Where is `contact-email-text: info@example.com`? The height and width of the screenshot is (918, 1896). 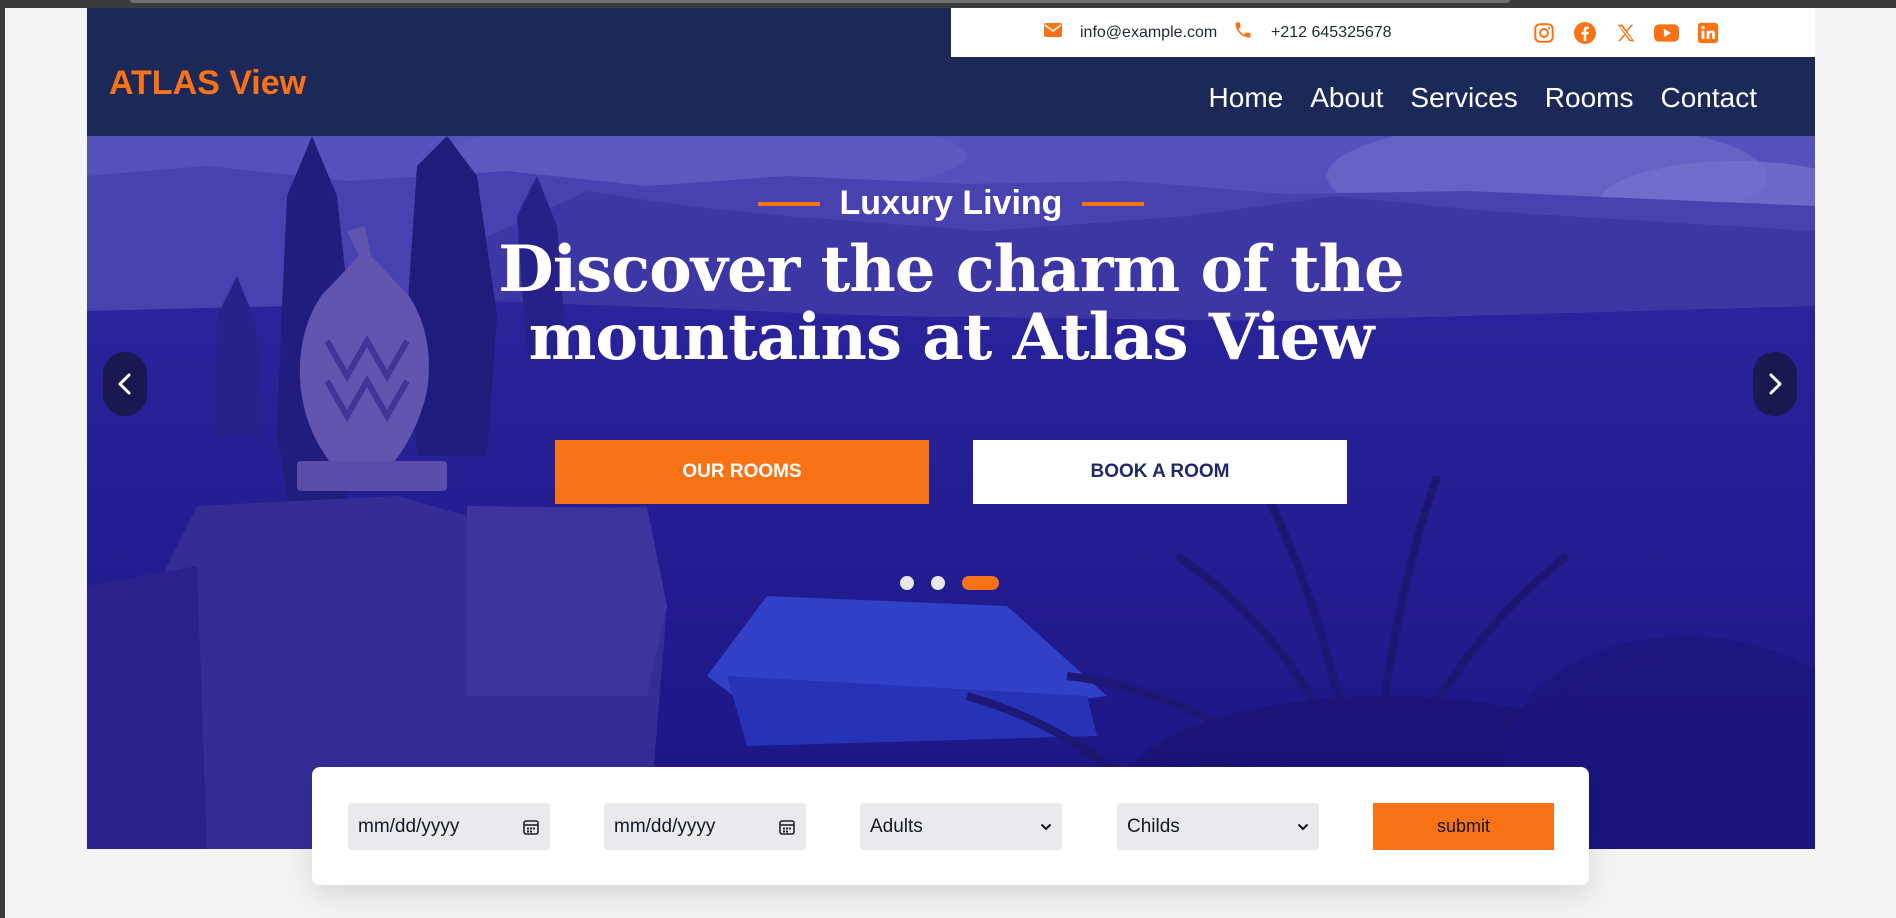 contact-email-text: info@example.com is located at coordinates (1149, 32).